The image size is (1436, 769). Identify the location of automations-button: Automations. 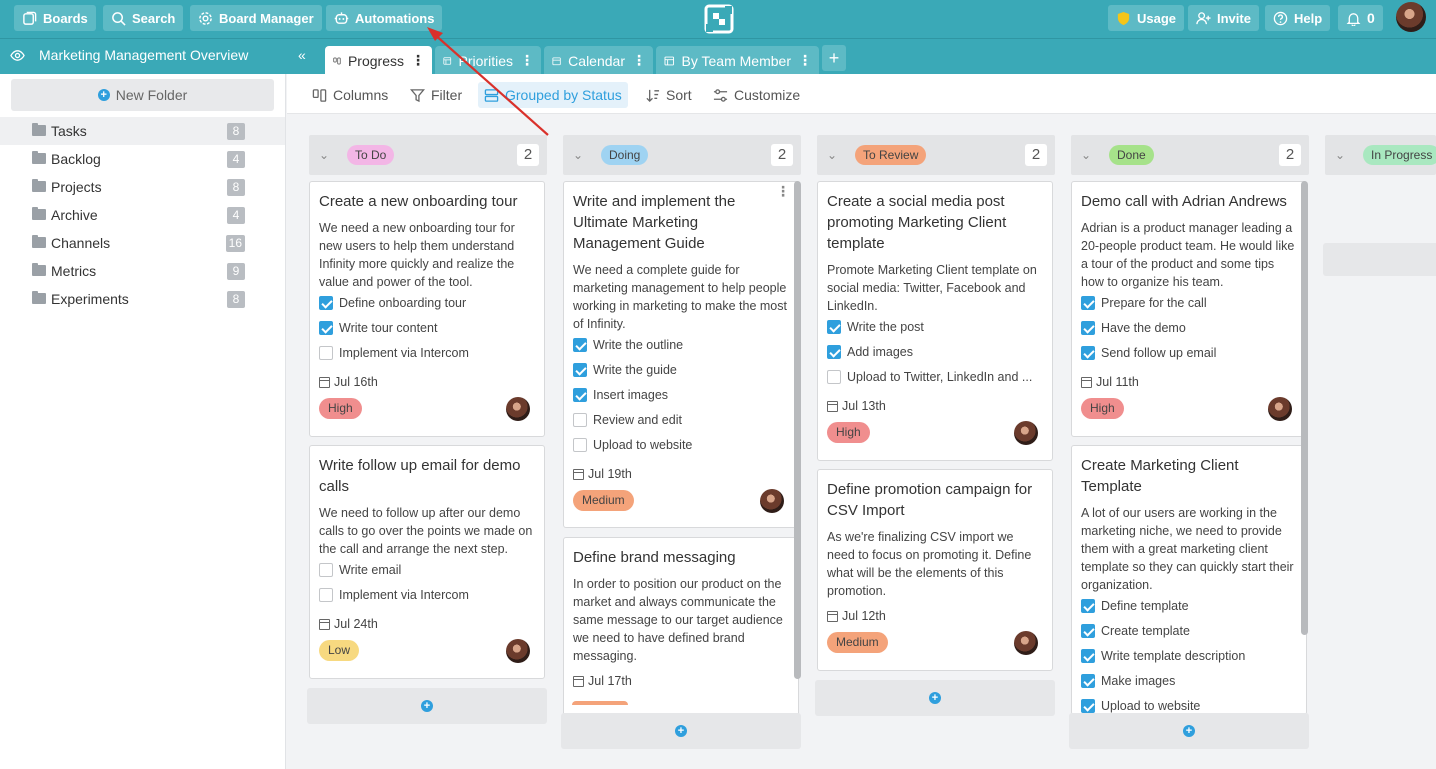
(384, 18).